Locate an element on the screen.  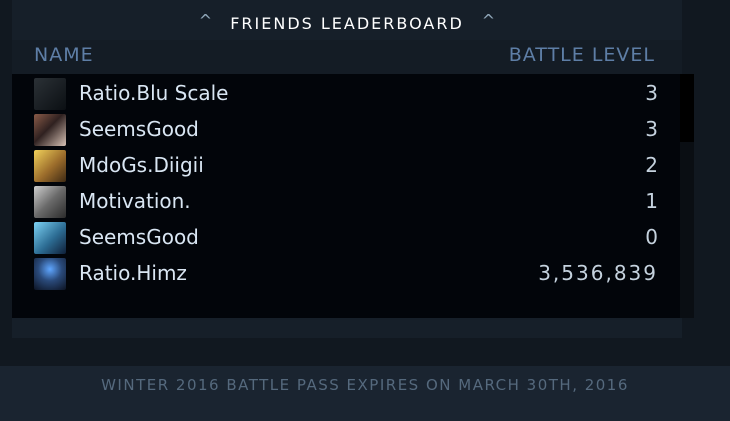
leaderboard-row: Motivation. 1 is located at coordinates (347, 202).